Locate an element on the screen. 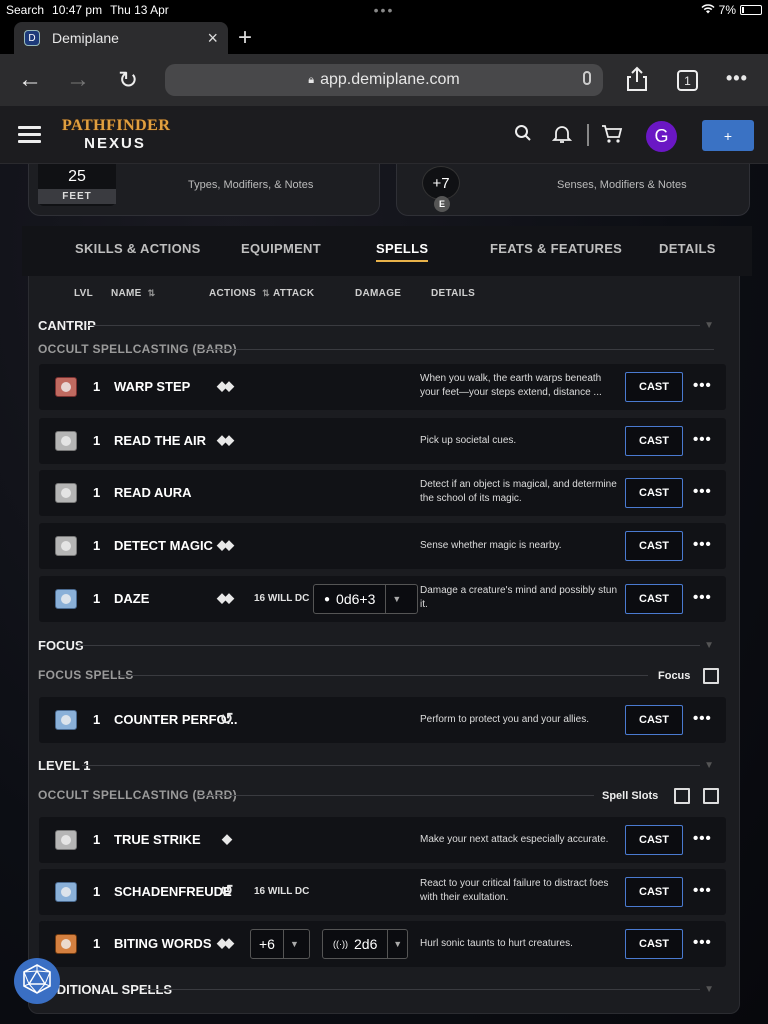 The image size is (768, 1024). perception-value: +7 is located at coordinates (441, 183).